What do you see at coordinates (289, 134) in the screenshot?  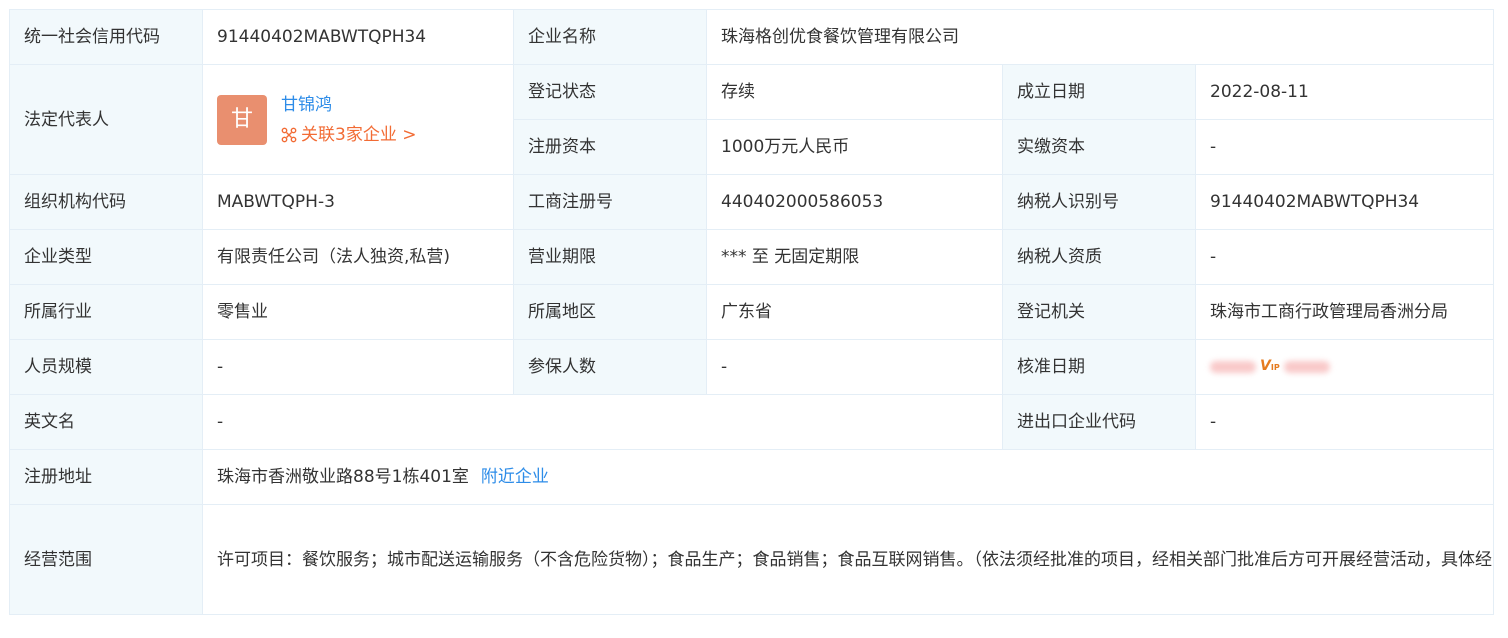 I see `relation-graph-icon` at bounding box center [289, 134].